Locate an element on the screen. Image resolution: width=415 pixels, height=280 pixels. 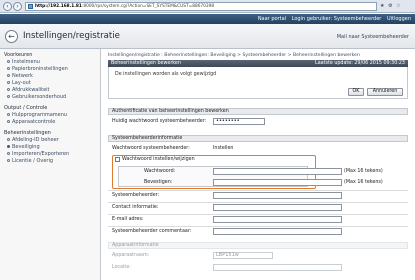
cancel-button: Annuleren is located at coordinates (385, 92).